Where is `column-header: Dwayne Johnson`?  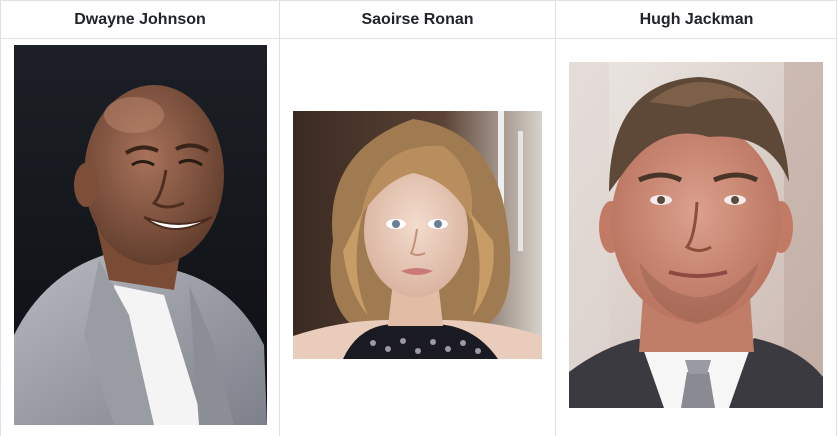
column-header: Dwayne Johnson is located at coordinates (140, 20).